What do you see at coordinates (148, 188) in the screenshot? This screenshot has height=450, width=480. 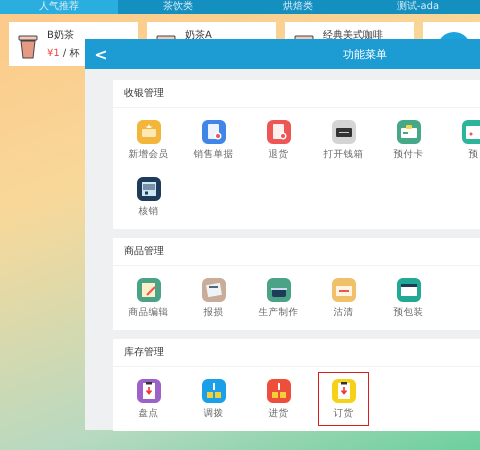 I see `barcode-icon` at bounding box center [148, 188].